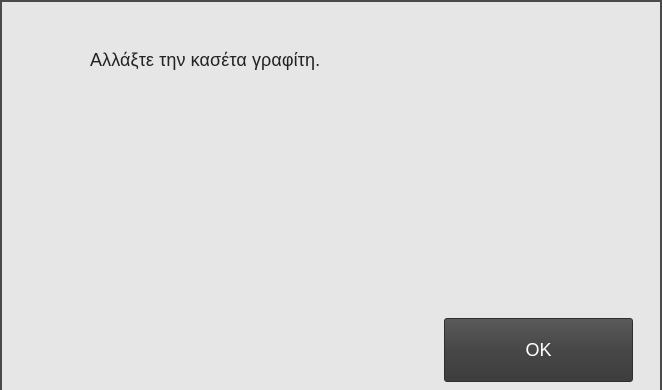  I want to click on ok-button-label: OK, so click(538, 349).